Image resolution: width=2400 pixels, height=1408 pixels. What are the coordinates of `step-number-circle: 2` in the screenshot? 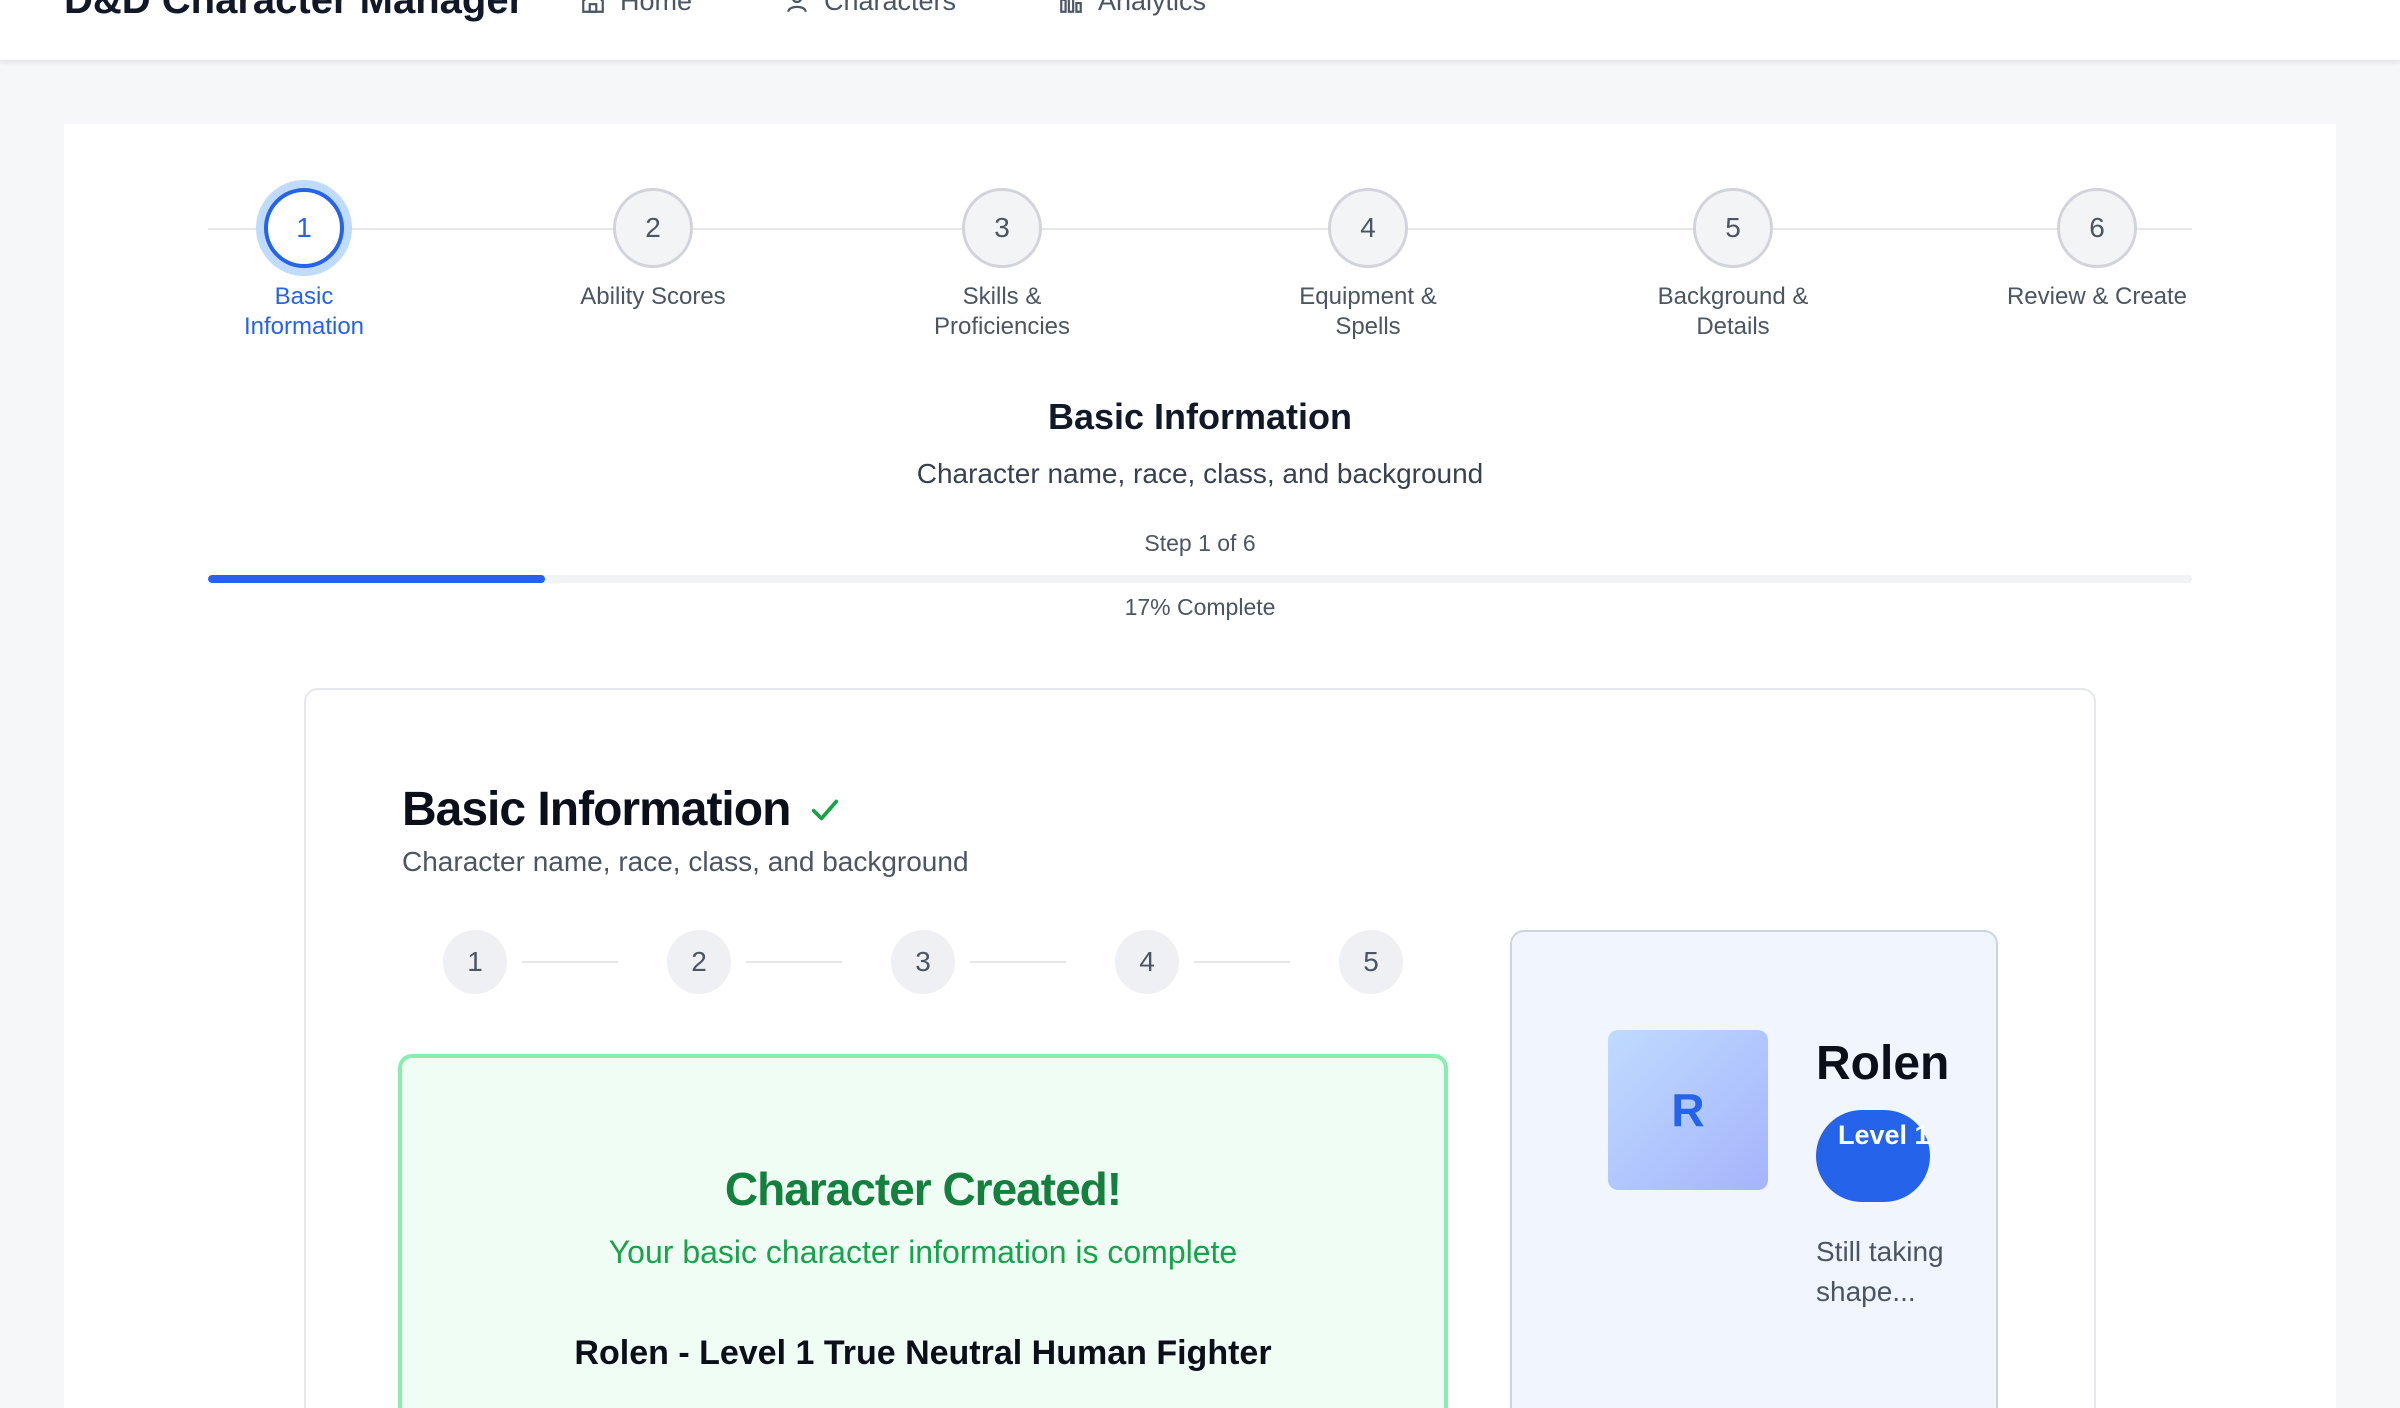 It's located at (653, 228).